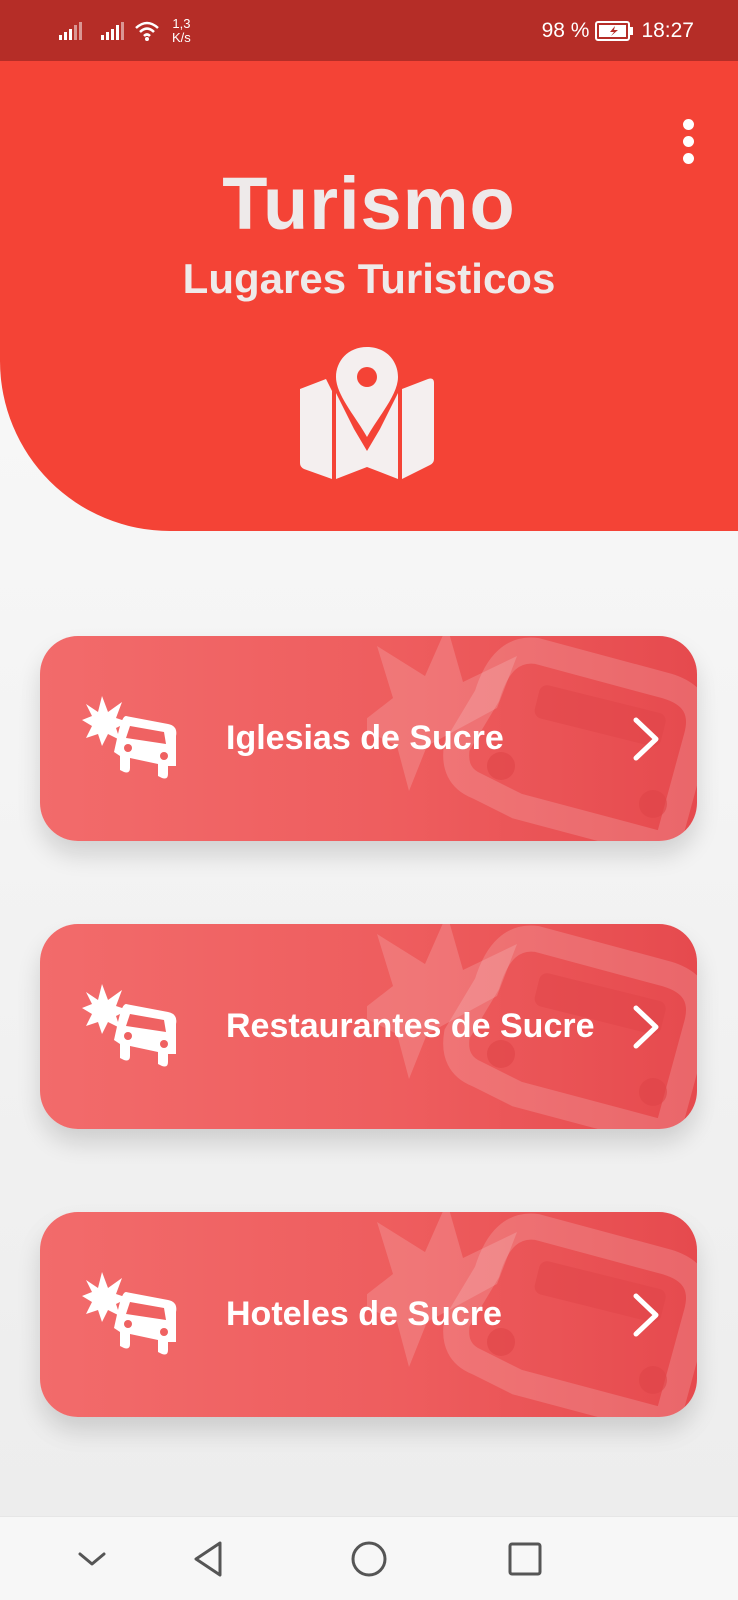  I want to click on speed-value: 1,3, so click(181, 23).